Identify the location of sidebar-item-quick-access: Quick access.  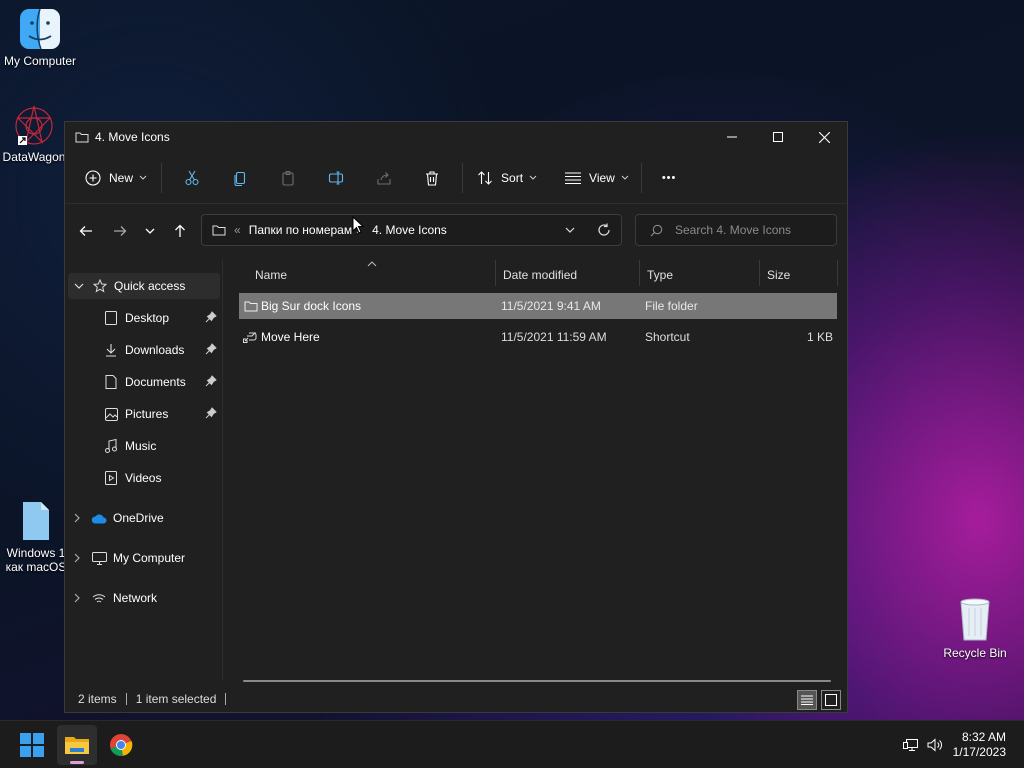
(144, 286).